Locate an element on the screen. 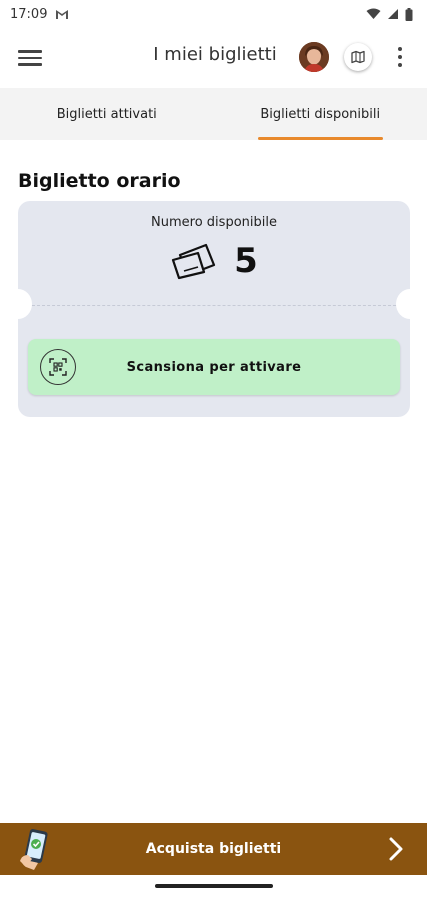 Image resolution: width=427 pixels, height=900 pixels. gmail-notification-icon is located at coordinates (62, 14).